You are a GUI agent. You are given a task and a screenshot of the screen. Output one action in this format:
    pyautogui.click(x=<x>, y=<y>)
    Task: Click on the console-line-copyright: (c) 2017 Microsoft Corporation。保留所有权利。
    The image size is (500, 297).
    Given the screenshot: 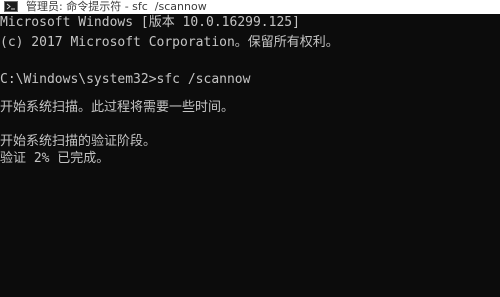 What is the action you would take?
    pyautogui.click(x=169, y=42)
    